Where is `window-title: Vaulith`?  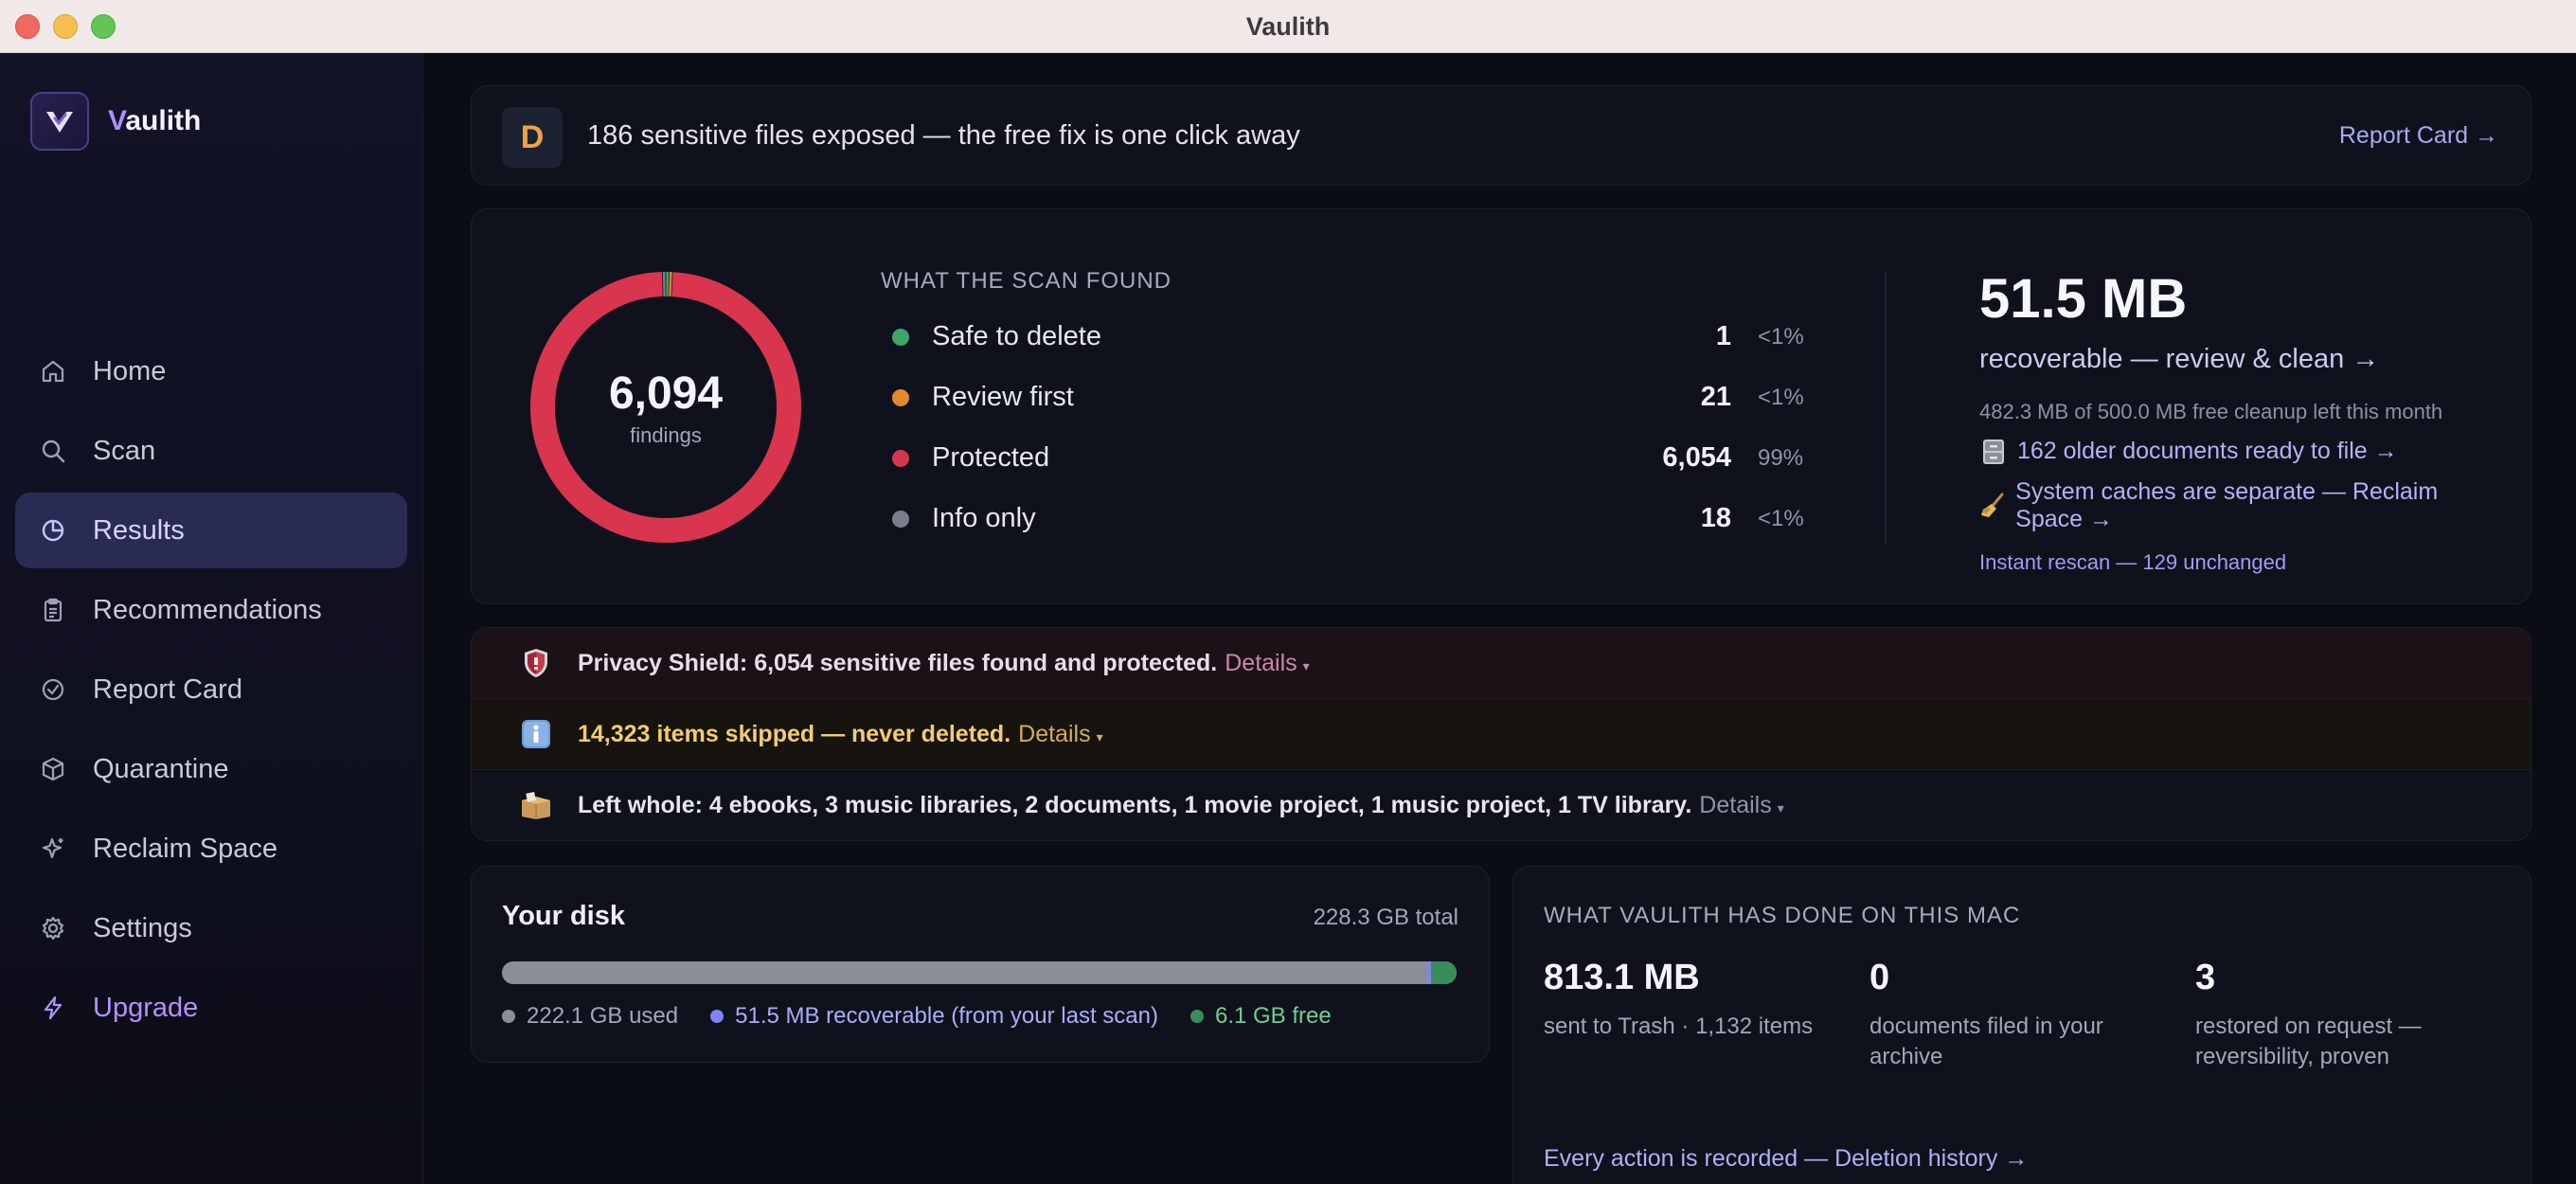 window-title: Vaulith is located at coordinates (1288, 26).